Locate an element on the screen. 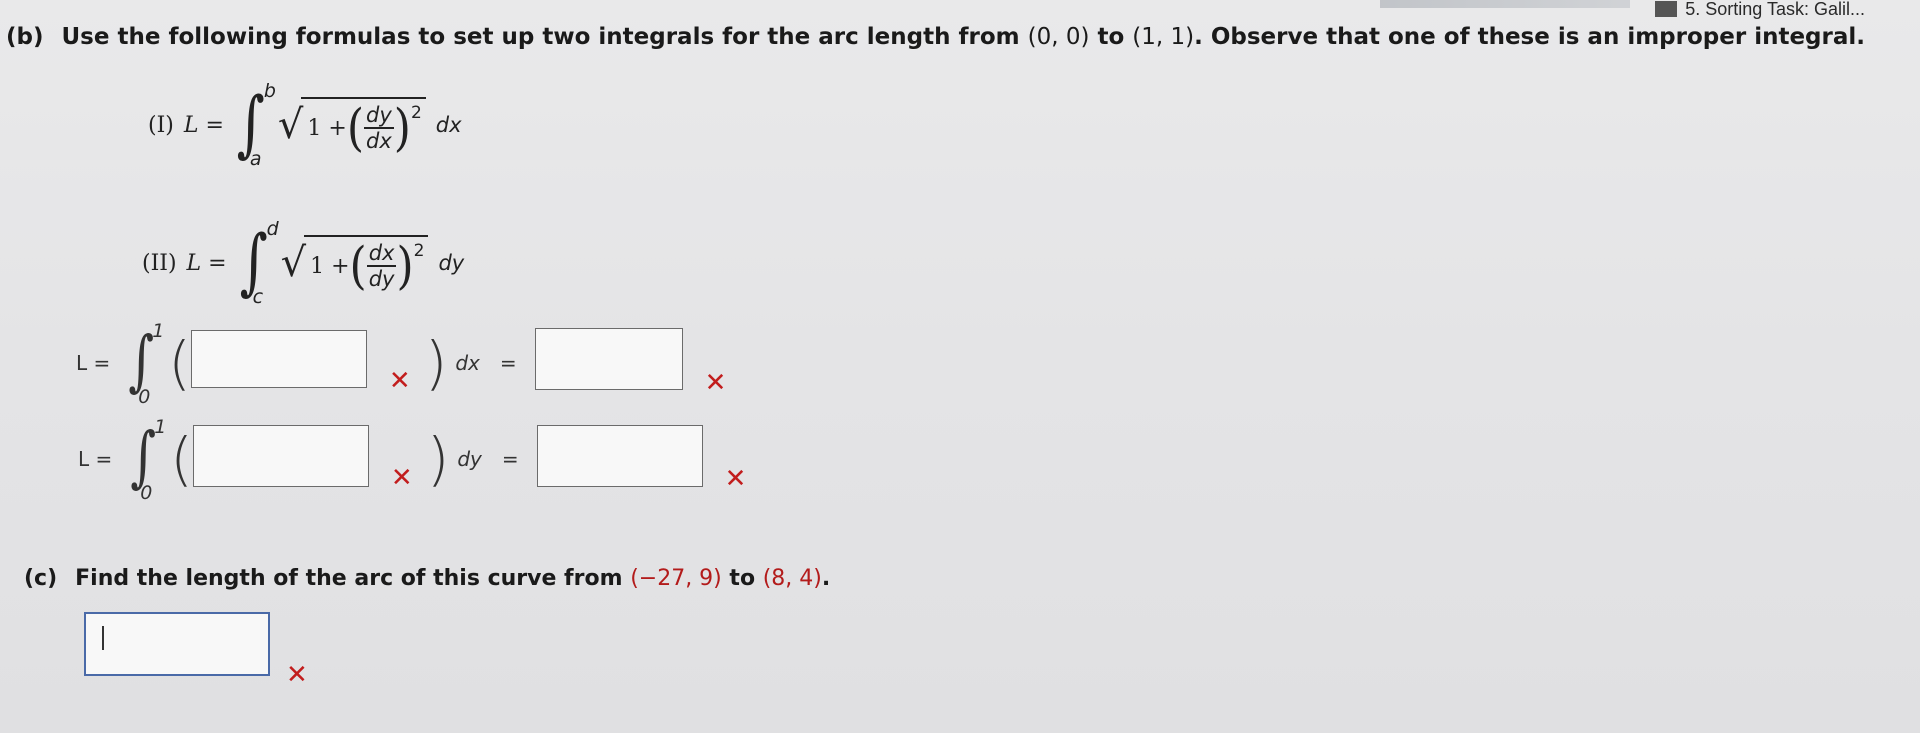  text-cursor is located at coordinates (103, 638).